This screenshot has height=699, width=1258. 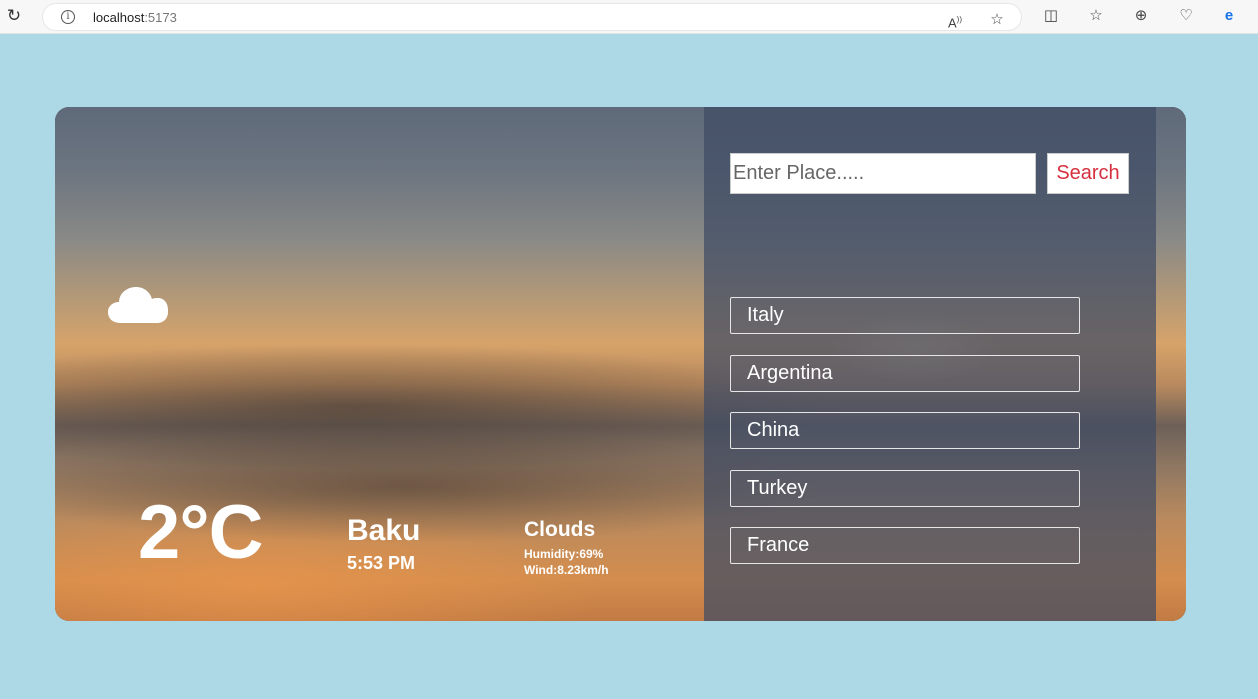 What do you see at coordinates (905, 545) in the screenshot?
I see `place-item-france: France` at bounding box center [905, 545].